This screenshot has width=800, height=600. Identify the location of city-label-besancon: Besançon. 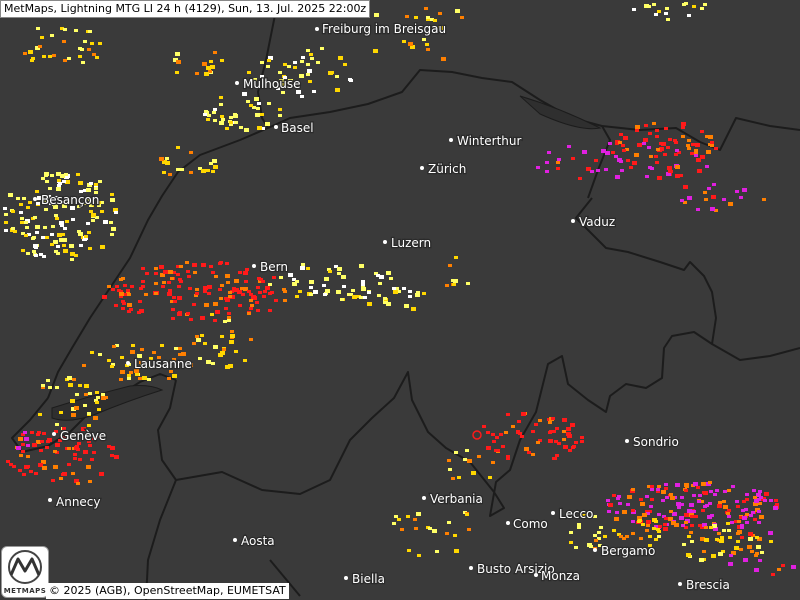
(70, 200).